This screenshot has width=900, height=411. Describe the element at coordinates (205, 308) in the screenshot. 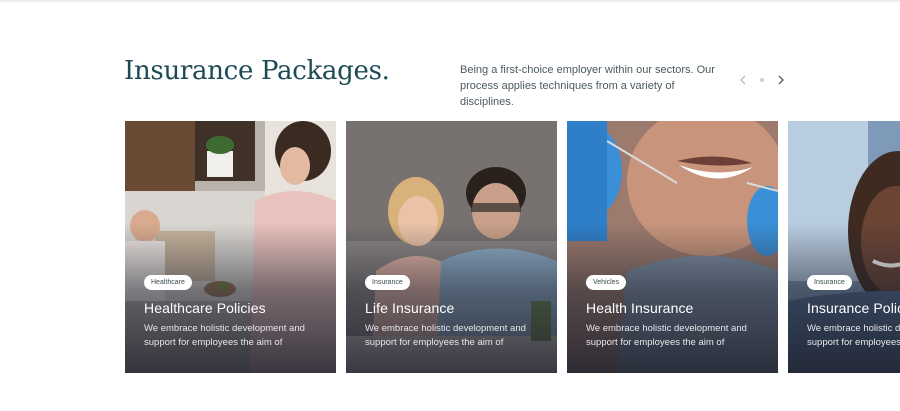

I see `card-title: Healthcare Policies` at that location.